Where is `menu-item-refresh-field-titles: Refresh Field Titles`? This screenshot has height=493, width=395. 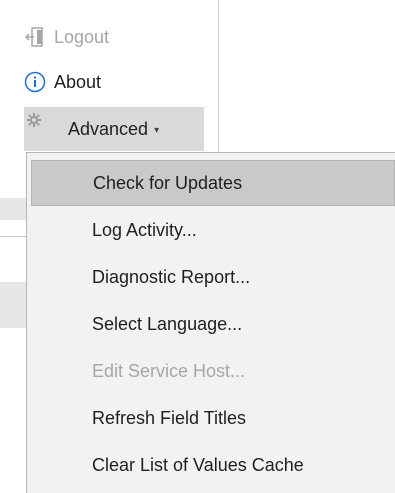
menu-item-refresh-field-titles: Refresh Field Titles is located at coordinates (213, 418).